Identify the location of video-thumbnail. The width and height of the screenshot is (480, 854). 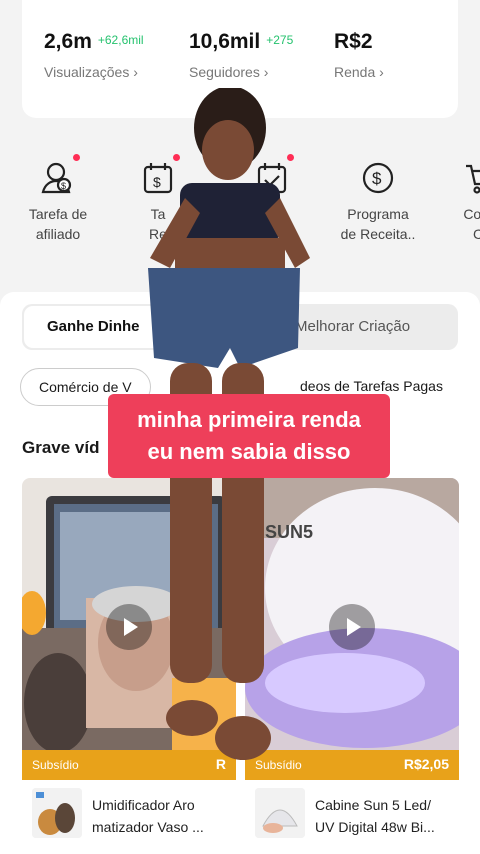
(129, 614).